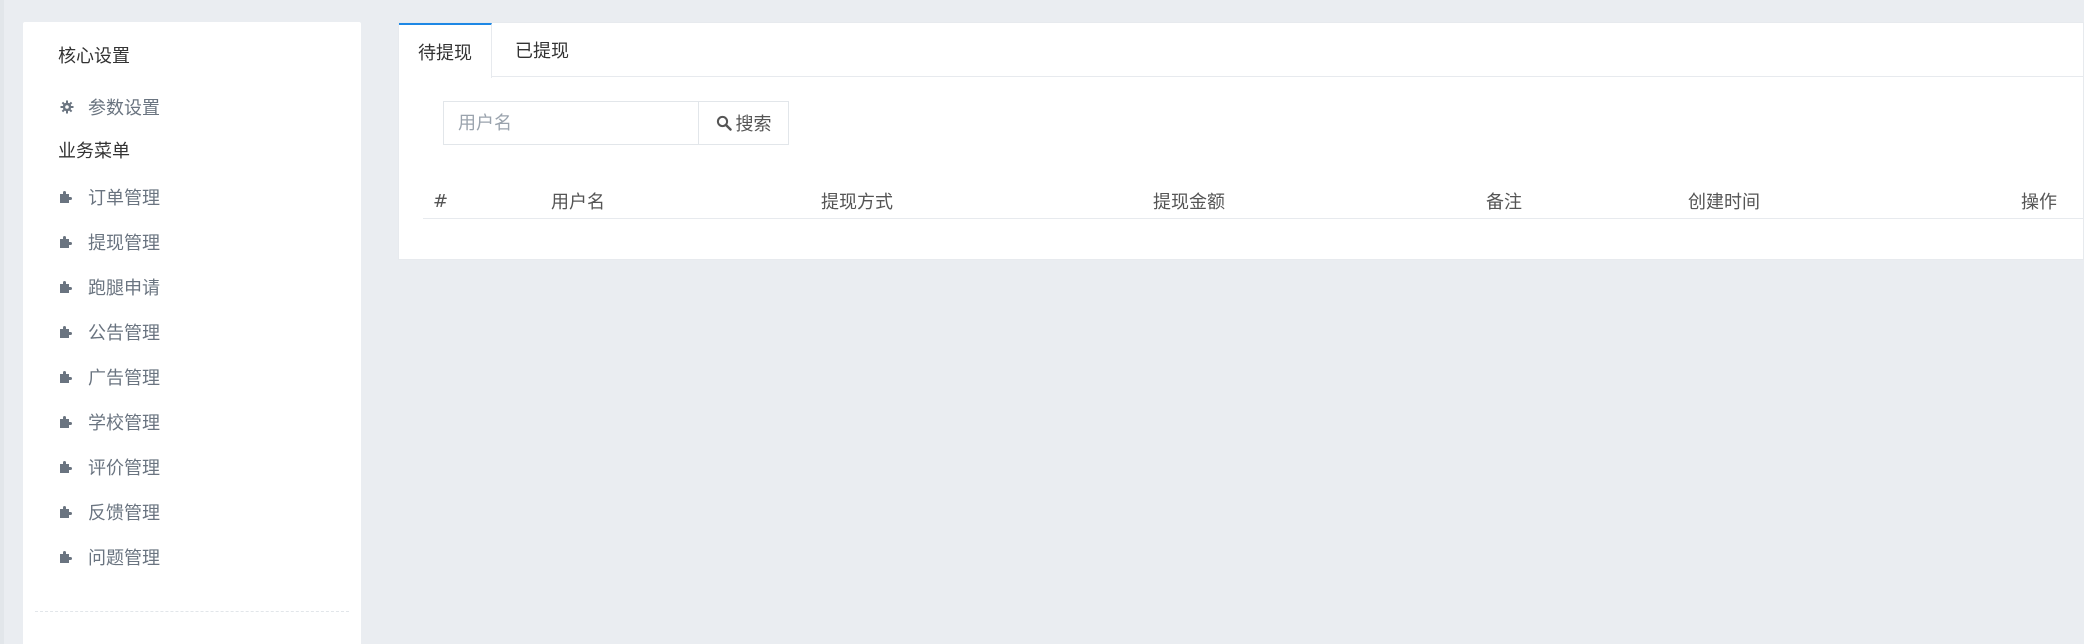 The width and height of the screenshot is (2084, 644). Describe the element at coordinates (445, 50) in the screenshot. I see `tab-pending-withdrawal: 待提现` at that location.